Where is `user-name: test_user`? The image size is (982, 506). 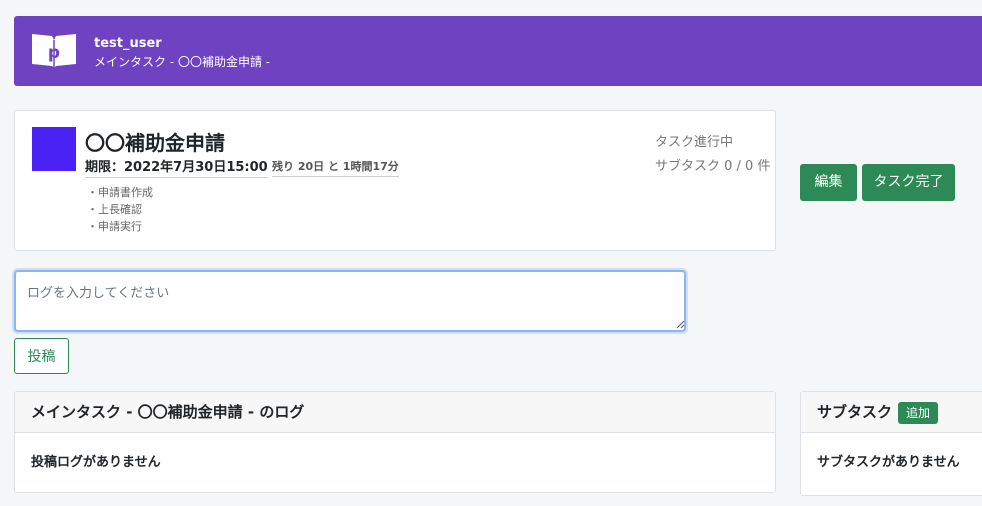
user-name: test_user is located at coordinates (128, 43).